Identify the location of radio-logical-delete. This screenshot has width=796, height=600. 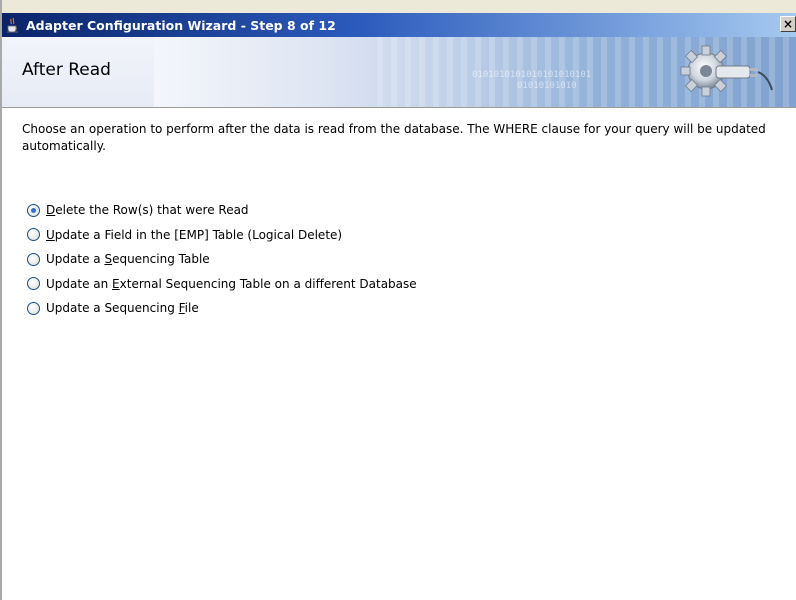
(33, 235).